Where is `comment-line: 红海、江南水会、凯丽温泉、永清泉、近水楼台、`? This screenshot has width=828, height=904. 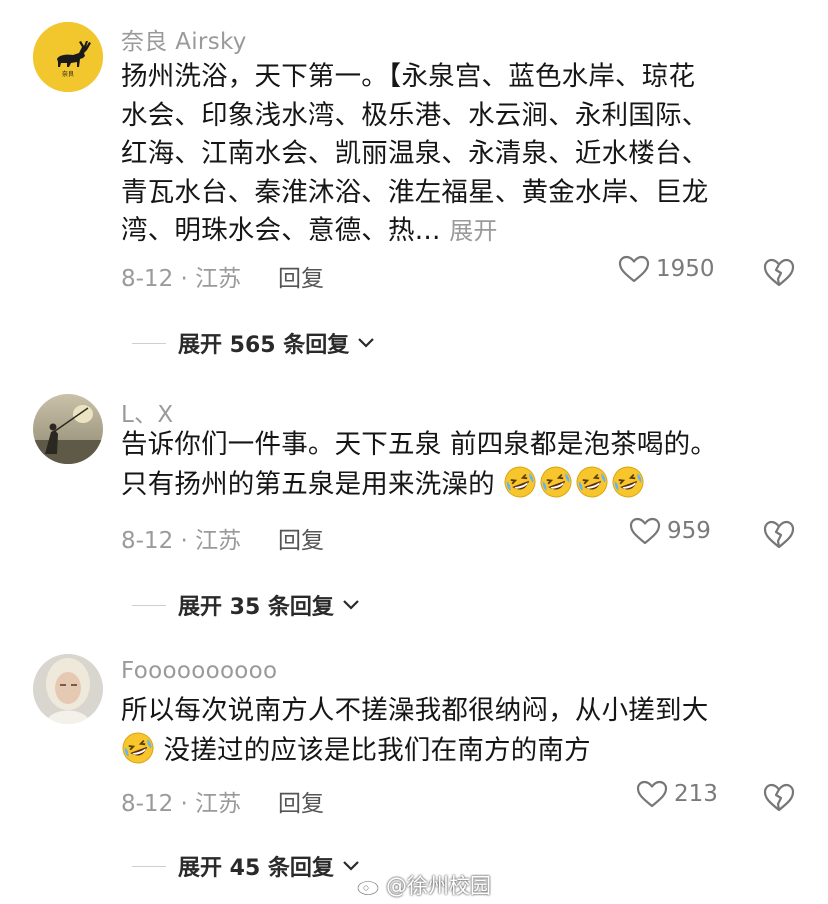
comment-line: 红海、江南水会、凯丽温泉、永清泉、近水楼台、 is located at coordinates (415, 153).